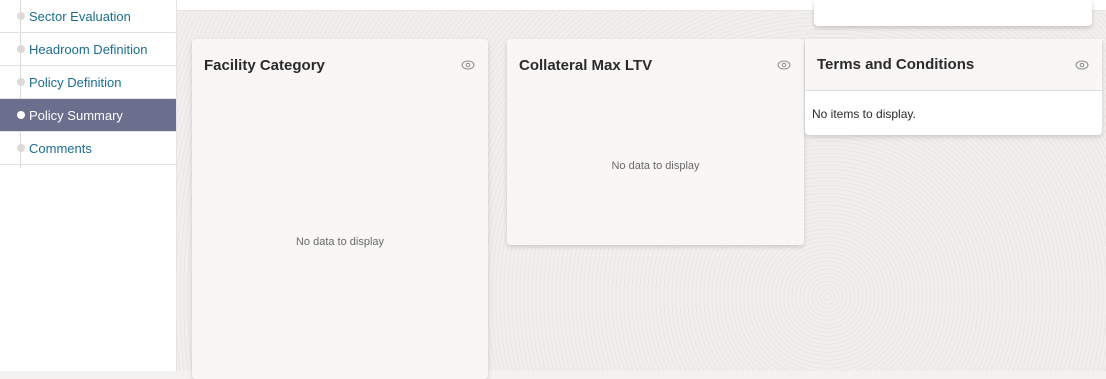 Image resolution: width=1106 pixels, height=379 pixels. Describe the element at coordinates (264, 65) in the screenshot. I see `card-title: Facility Category` at that location.